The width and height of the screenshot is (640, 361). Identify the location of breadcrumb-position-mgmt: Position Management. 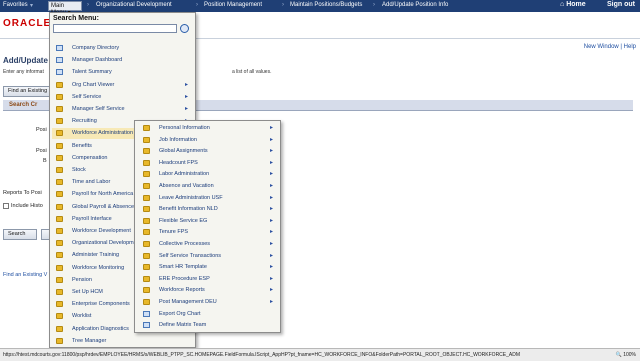
(233, 5).